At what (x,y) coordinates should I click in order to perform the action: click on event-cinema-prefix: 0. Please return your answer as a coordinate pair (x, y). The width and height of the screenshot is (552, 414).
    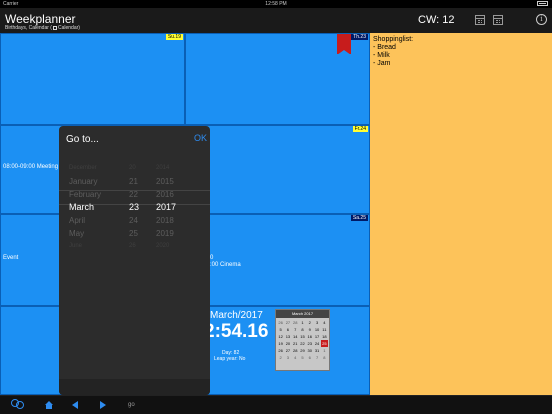
    Looking at the image, I should click on (212, 258).